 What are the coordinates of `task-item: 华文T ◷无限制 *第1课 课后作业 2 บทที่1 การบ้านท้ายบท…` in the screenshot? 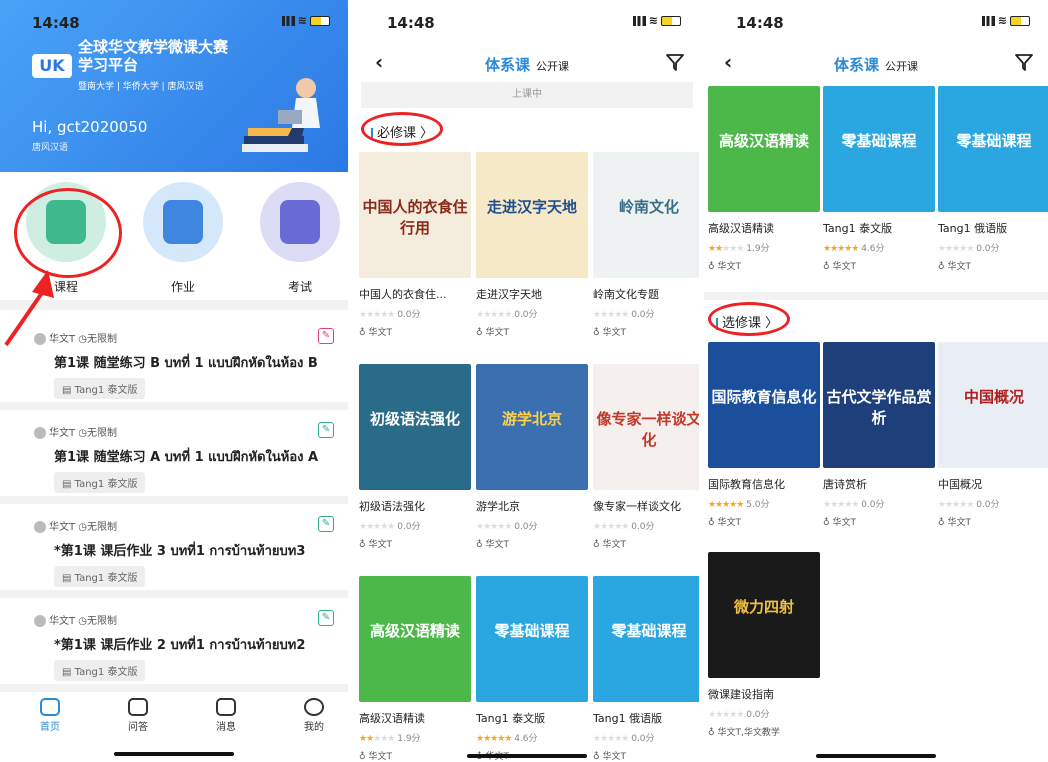 It's located at (174, 645).